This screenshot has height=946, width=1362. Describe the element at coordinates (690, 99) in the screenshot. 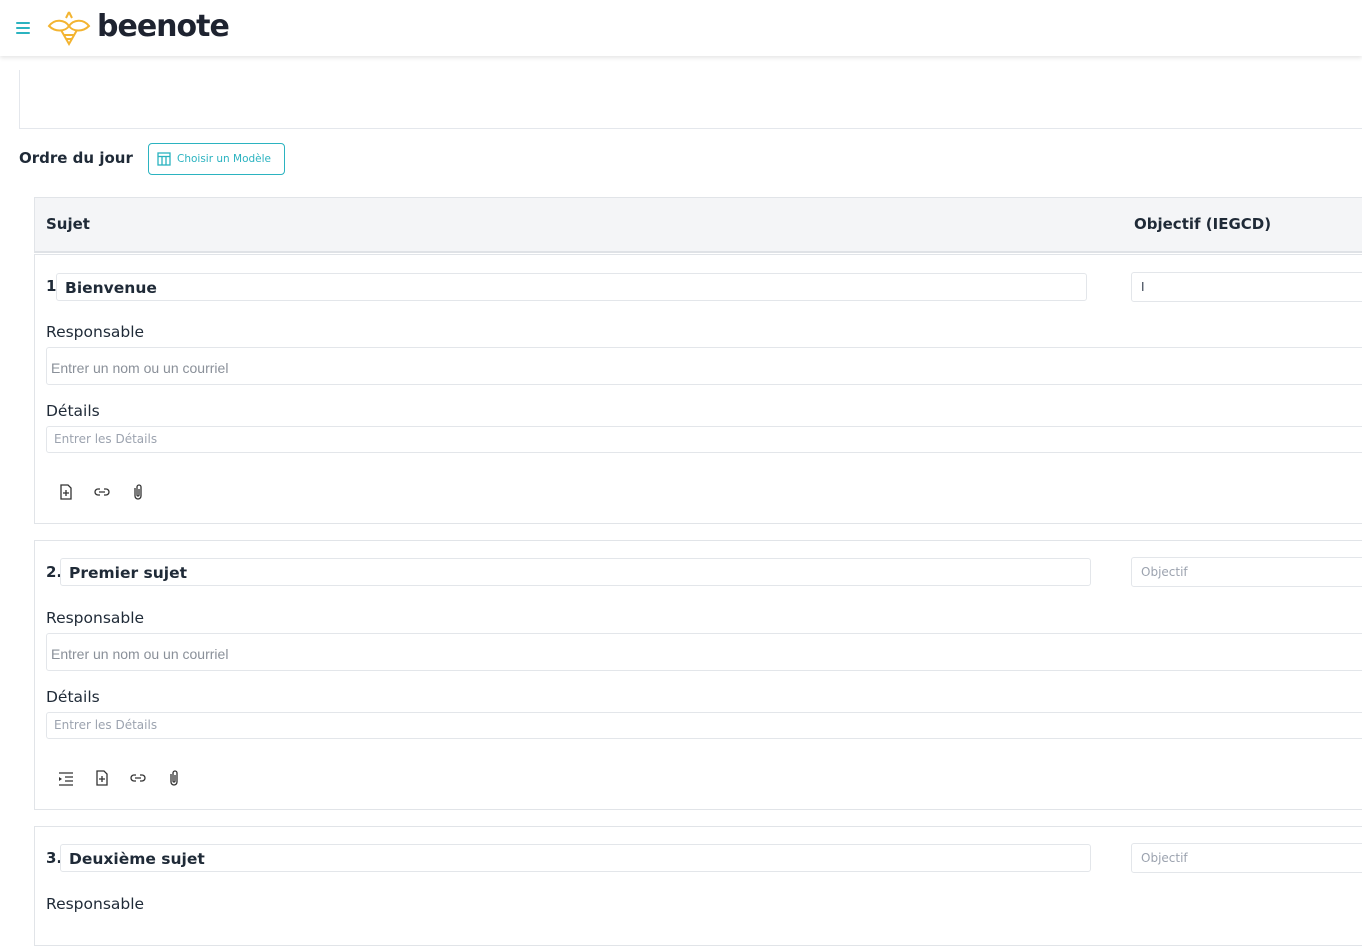

I see `previous-panel` at that location.